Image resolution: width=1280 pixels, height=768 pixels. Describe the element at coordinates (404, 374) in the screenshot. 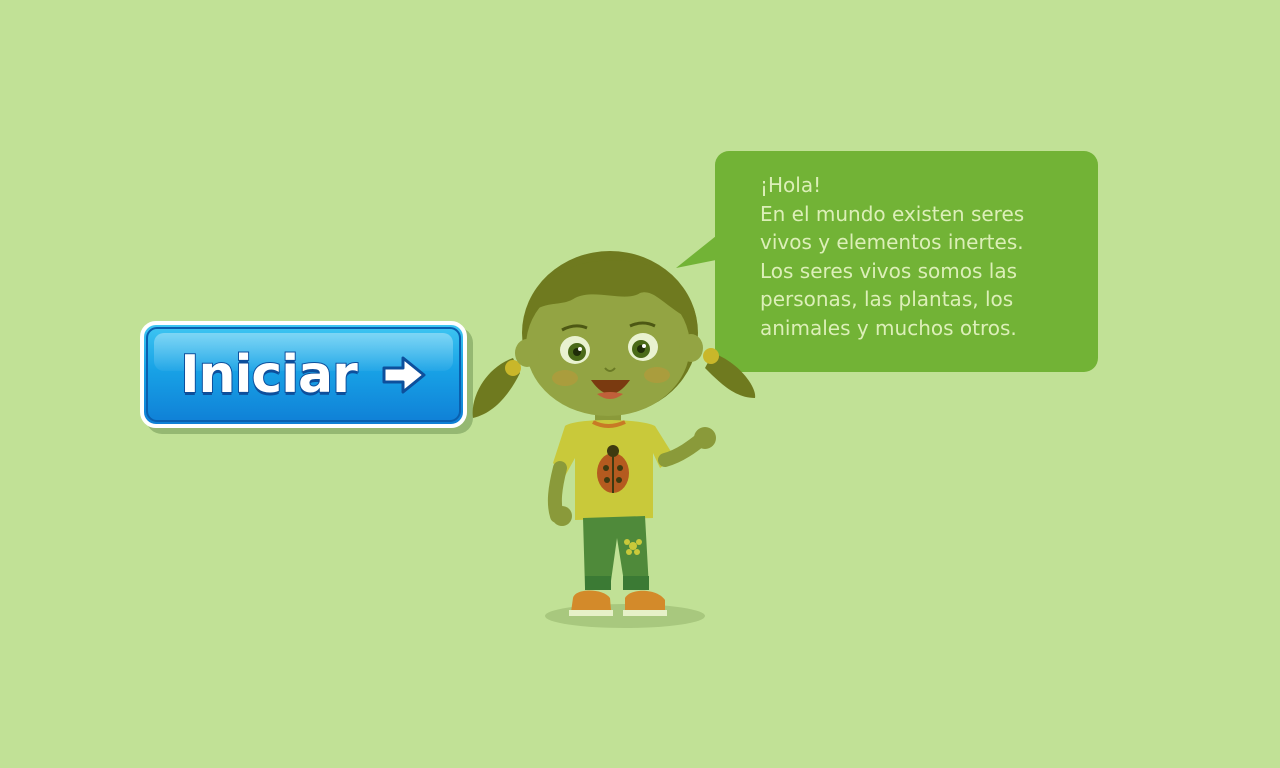

I see `arrow-right-icon` at that location.